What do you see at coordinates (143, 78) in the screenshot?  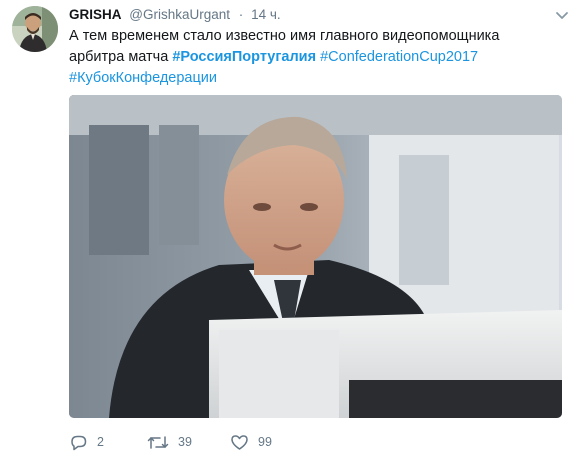 I see `hashtag-link: #КубокКонфедерации` at bounding box center [143, 78].